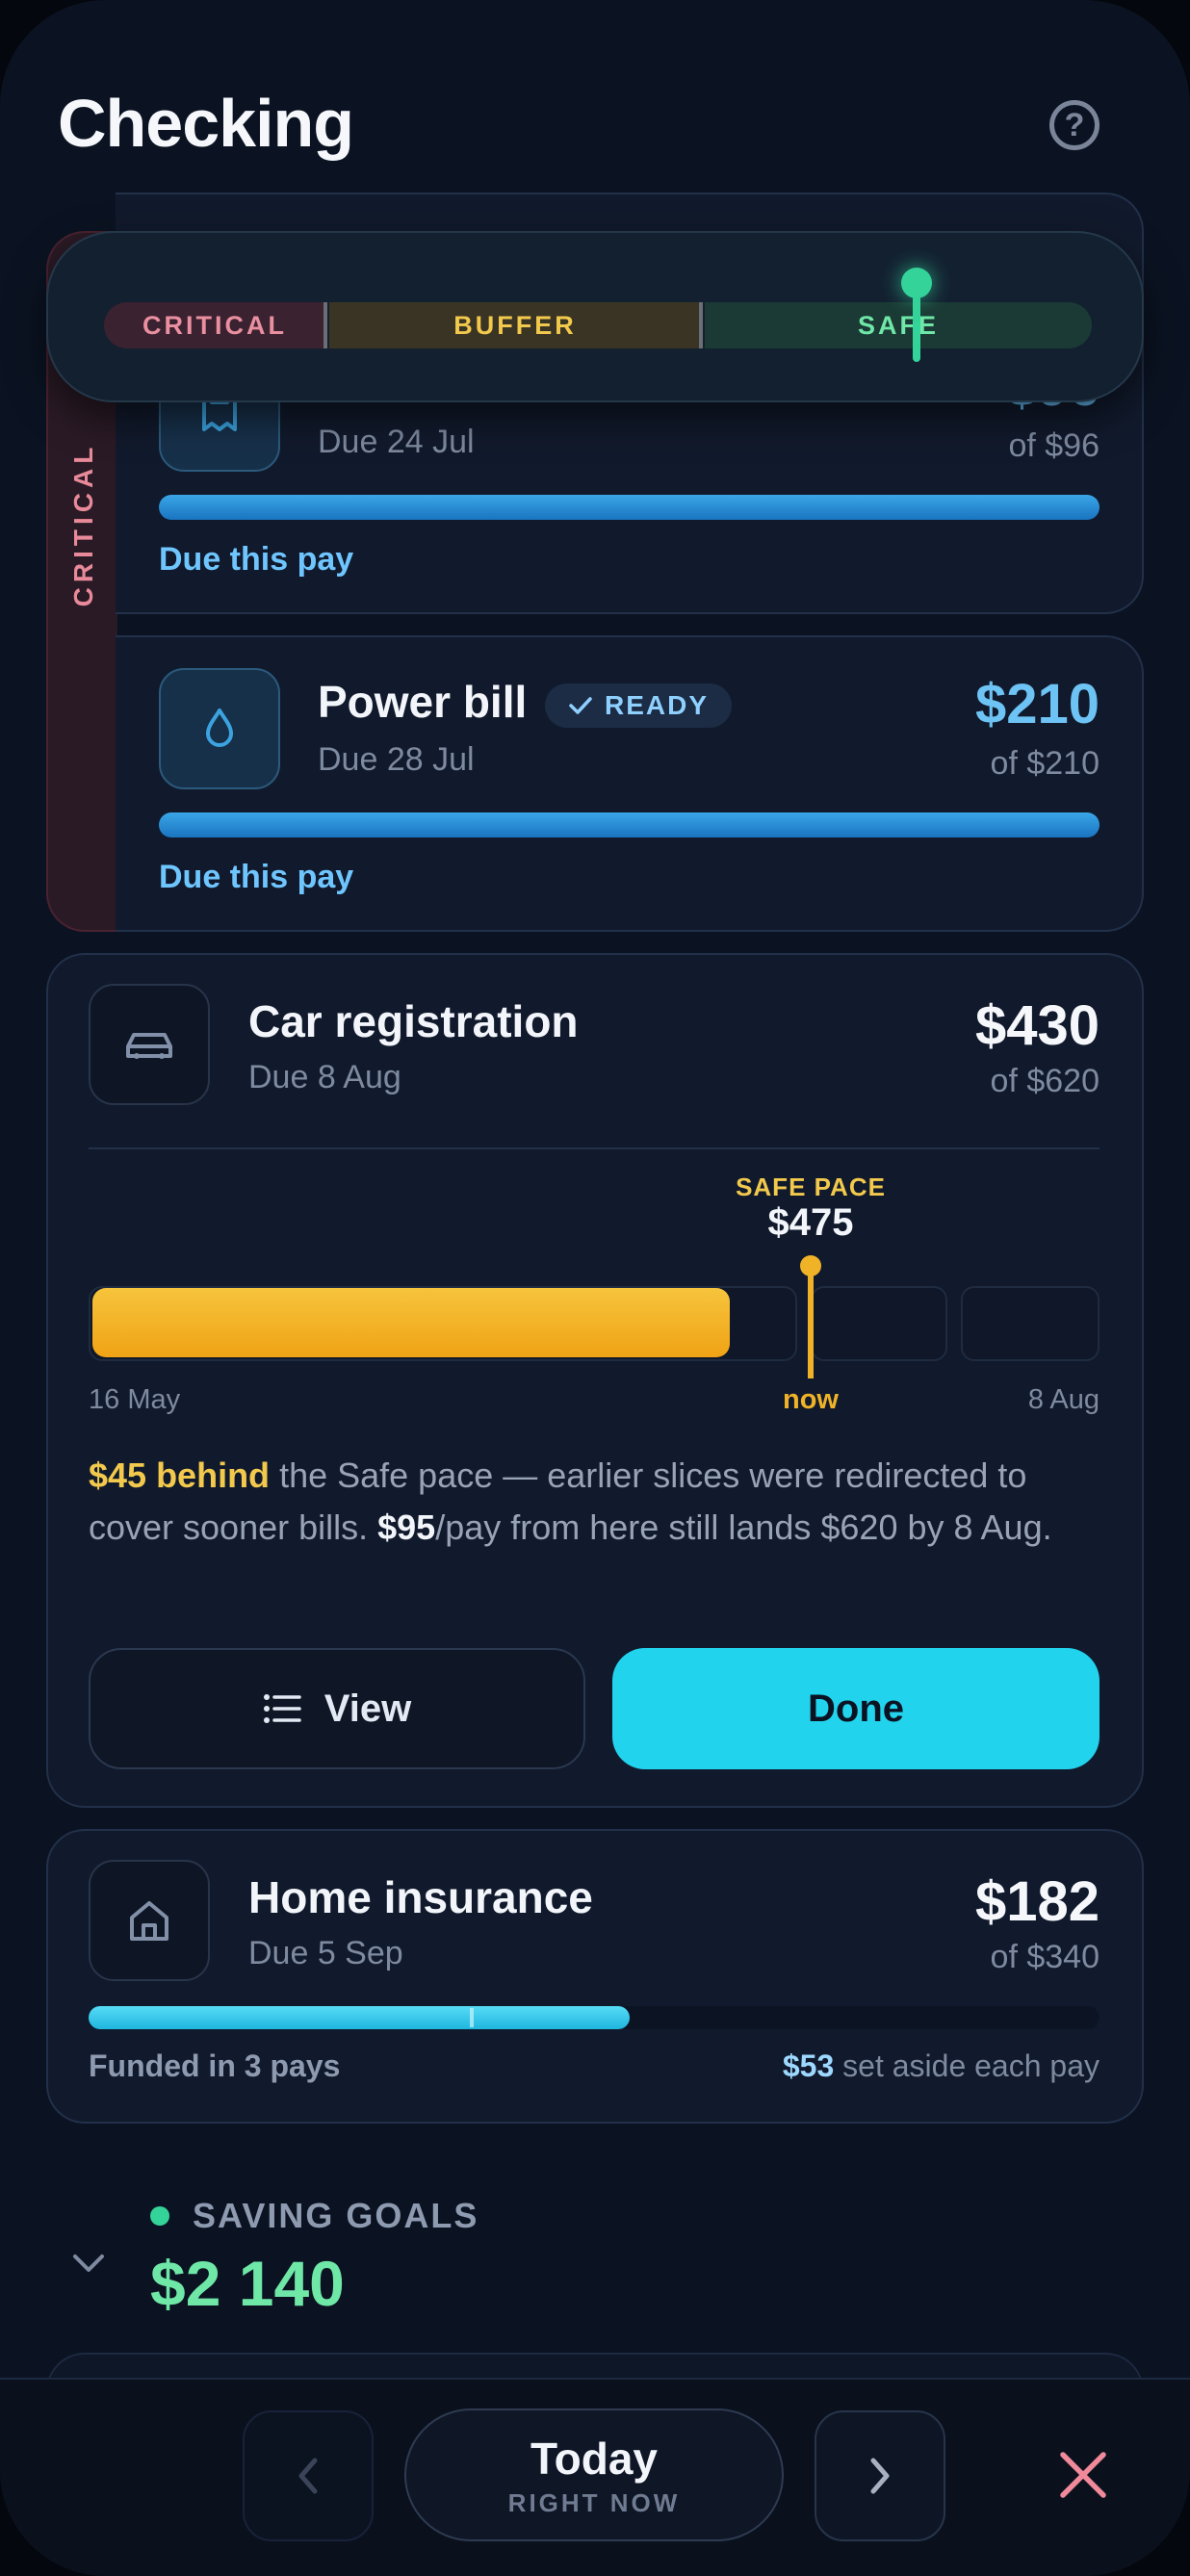 The width and height of the screenshot is (1190, 2576). Describe the element at coordinates (856, 1709) in the screenshot. I see `done-button: Done` at that location.